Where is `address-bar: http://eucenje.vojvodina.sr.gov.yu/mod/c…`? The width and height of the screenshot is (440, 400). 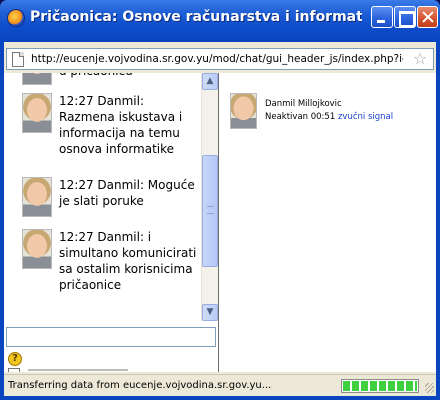
address-bar: http://eucenje.vojvodina.sr.gov.yu/mod/c… is located at coordinates (220, 59).